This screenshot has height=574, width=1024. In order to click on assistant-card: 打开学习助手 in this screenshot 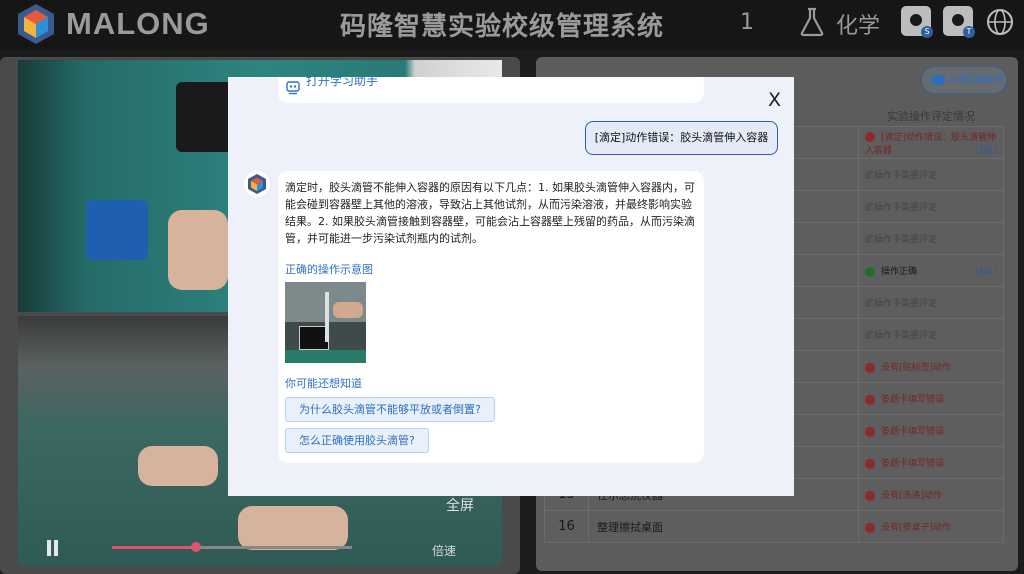, I will do `click(491, 90)`.